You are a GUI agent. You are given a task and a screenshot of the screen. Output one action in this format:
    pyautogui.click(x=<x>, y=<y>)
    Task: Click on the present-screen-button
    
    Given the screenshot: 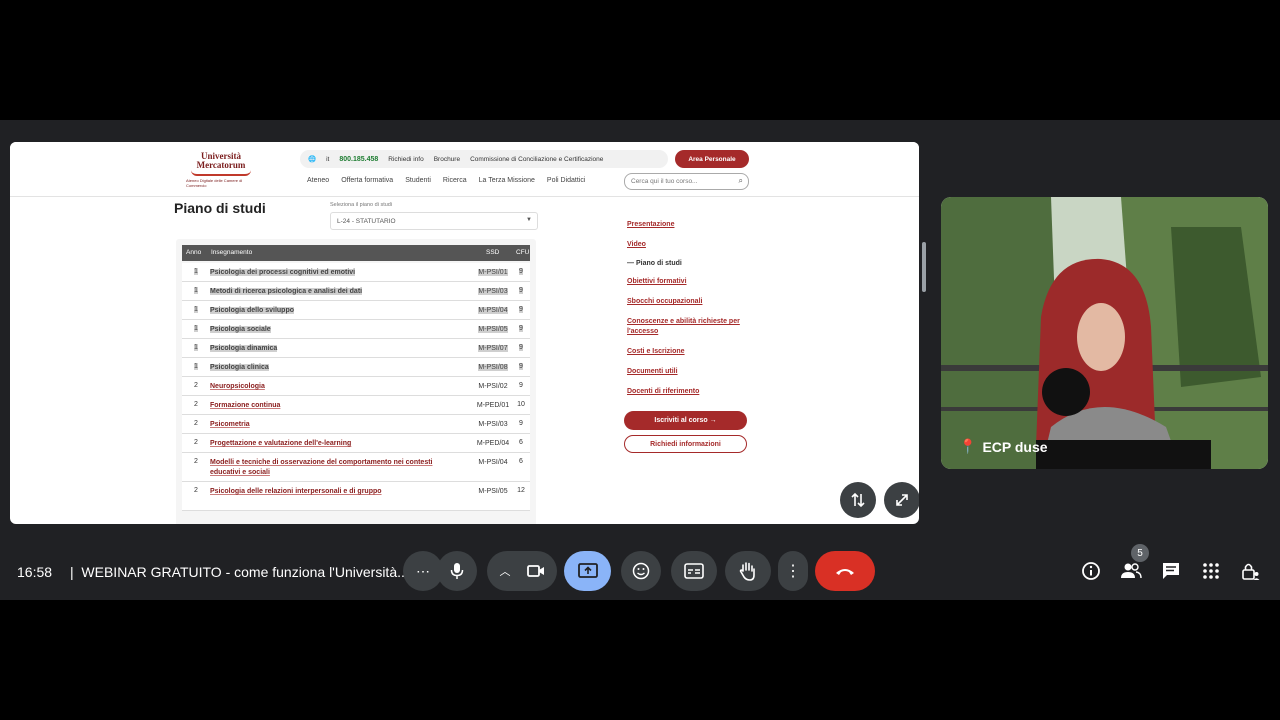 What is the action you would take?
    pyautogui.click(x=587, y=571)
    